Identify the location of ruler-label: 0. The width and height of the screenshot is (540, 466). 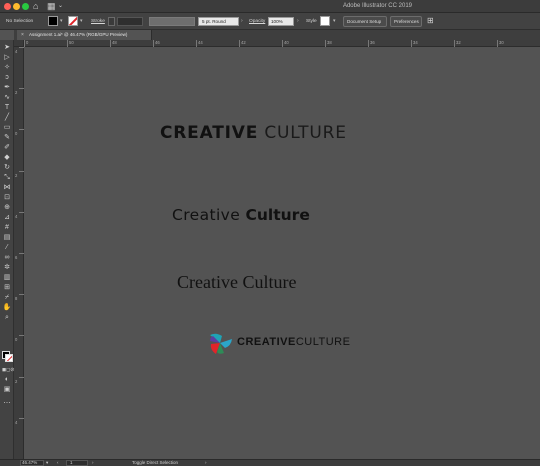
(27, 42).